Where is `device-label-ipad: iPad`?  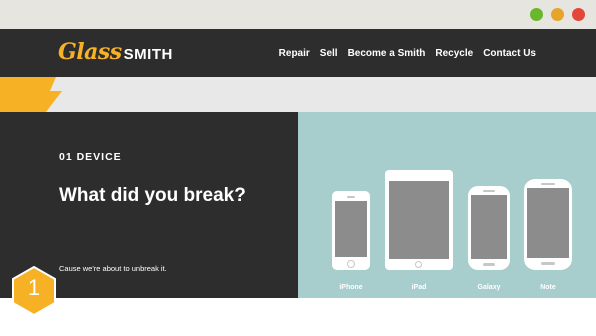 device-label-ipad: iPad is located at coordinates (419, 287).